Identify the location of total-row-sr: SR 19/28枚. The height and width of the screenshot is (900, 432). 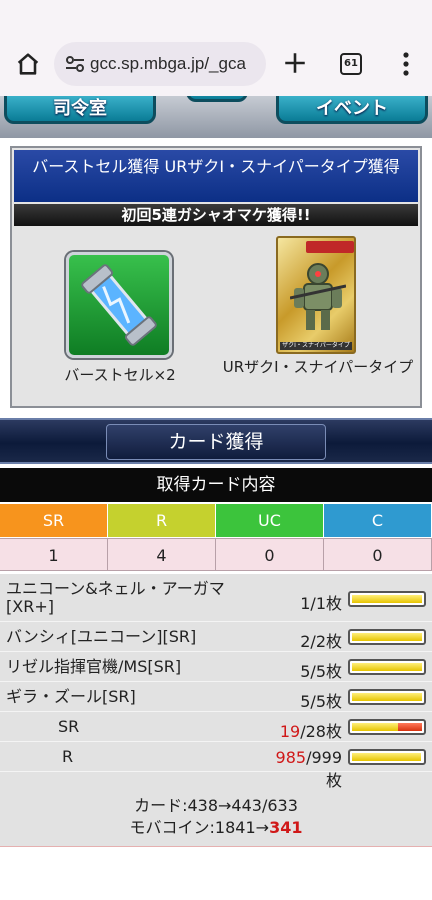
(216, 727).